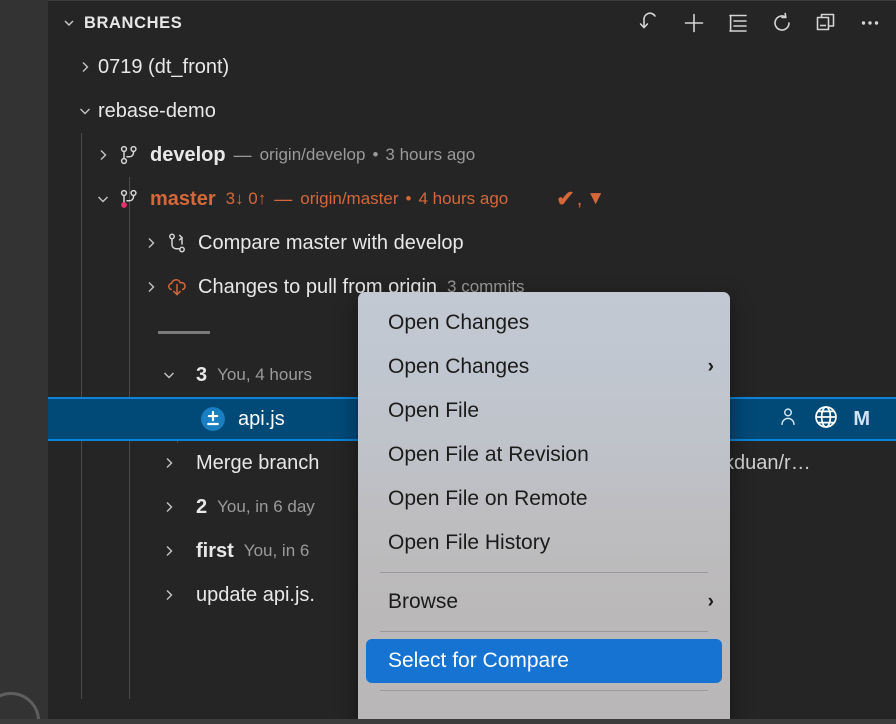 The width and height of the screenshot is (896, 724). I want to click on tree-row-label: Compare master with develop, so click(331, 242).